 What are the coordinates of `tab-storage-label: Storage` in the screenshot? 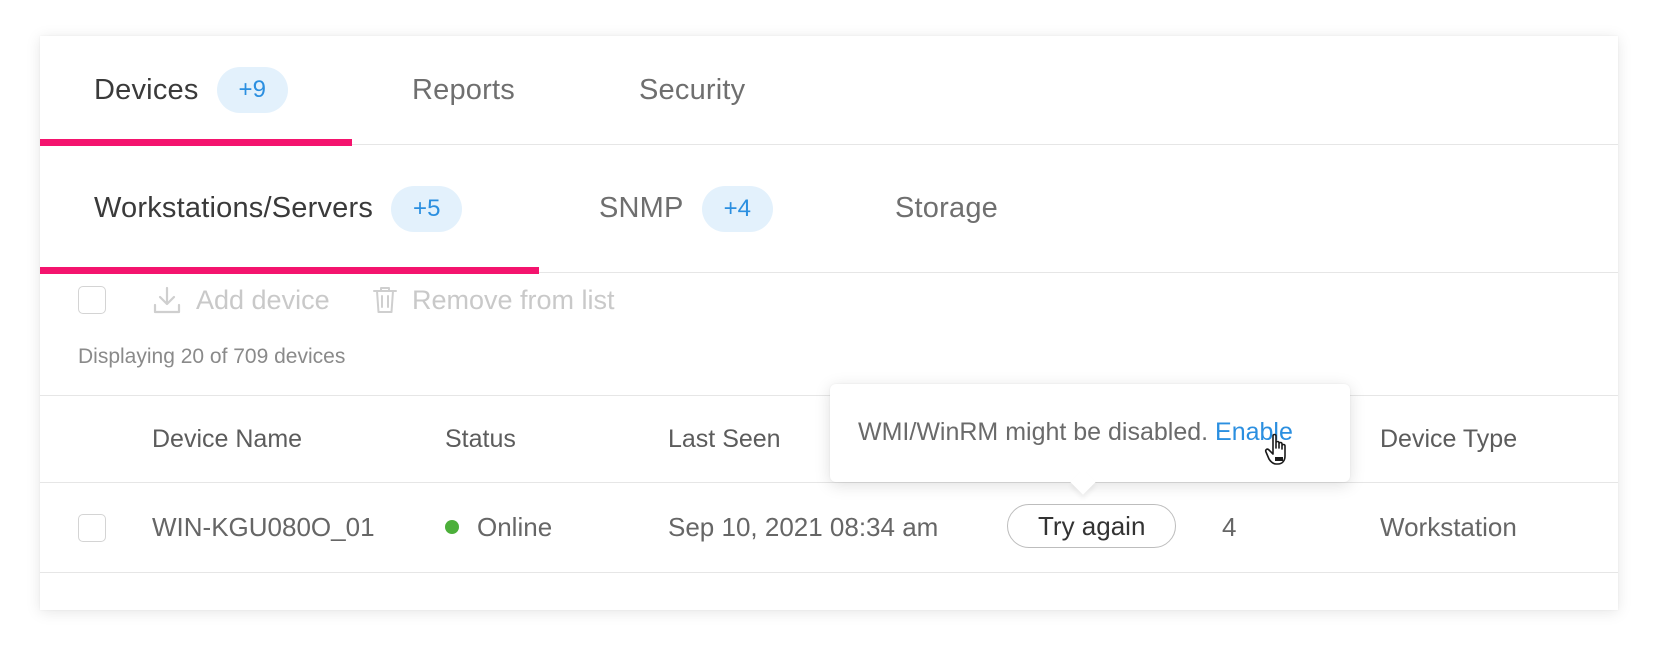 It's located at (946, 208).